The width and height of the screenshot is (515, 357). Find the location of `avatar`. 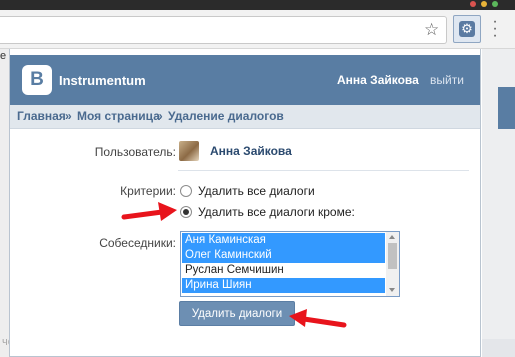

avatar is located at coordinates (189, 151).